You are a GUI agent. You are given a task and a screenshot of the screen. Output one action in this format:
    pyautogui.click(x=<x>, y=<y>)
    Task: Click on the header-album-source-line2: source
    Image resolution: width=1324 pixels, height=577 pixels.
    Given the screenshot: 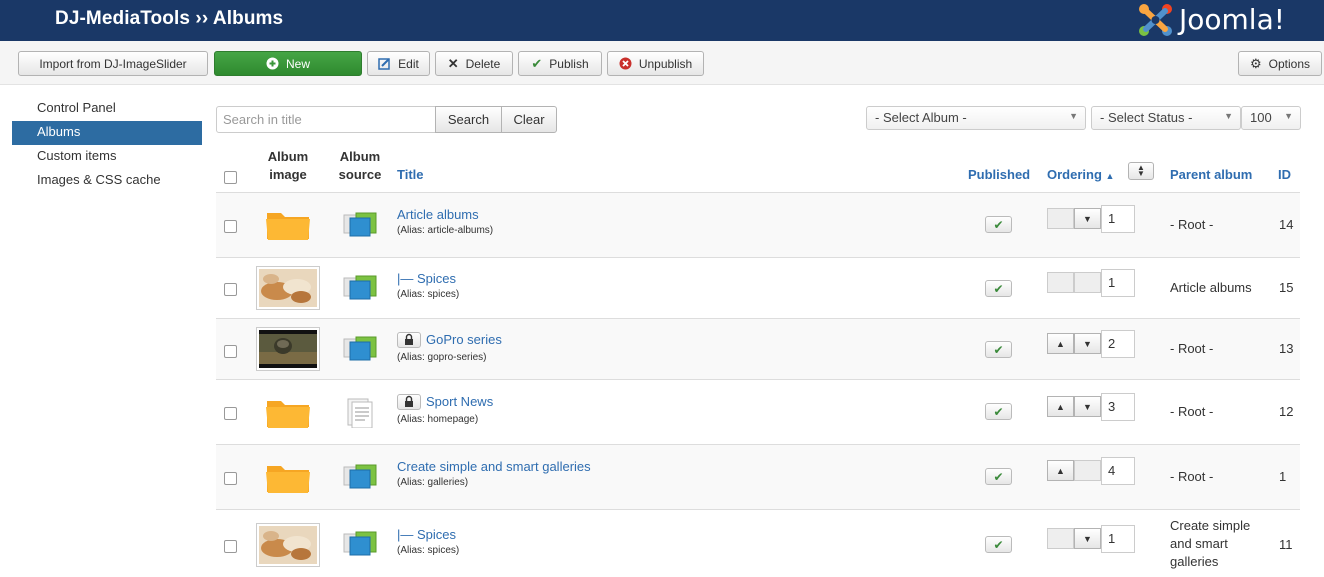 What is the action you would take?
    pyautogui.click(x=360, y=174)
    